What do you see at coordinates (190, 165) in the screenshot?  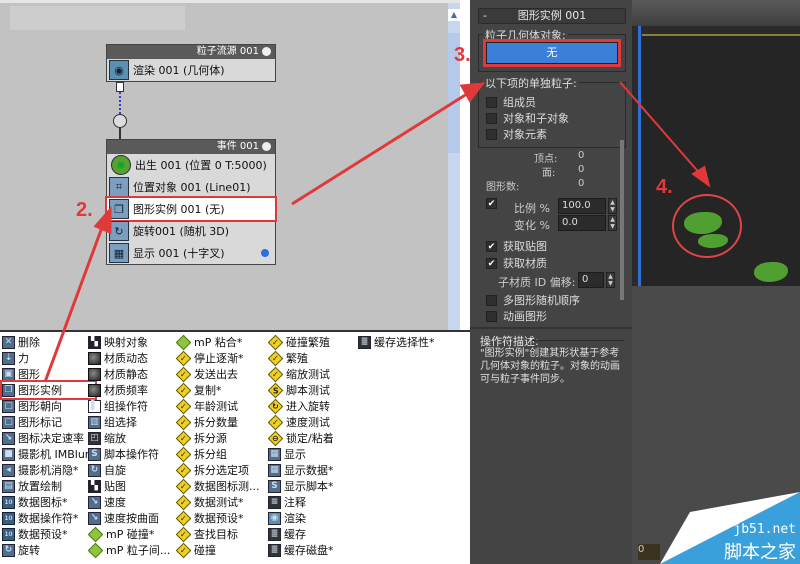 I see `operator-row-birth: ✺ 出生 001 (位置 0 T:5000)` at bounding box center [190, 165].